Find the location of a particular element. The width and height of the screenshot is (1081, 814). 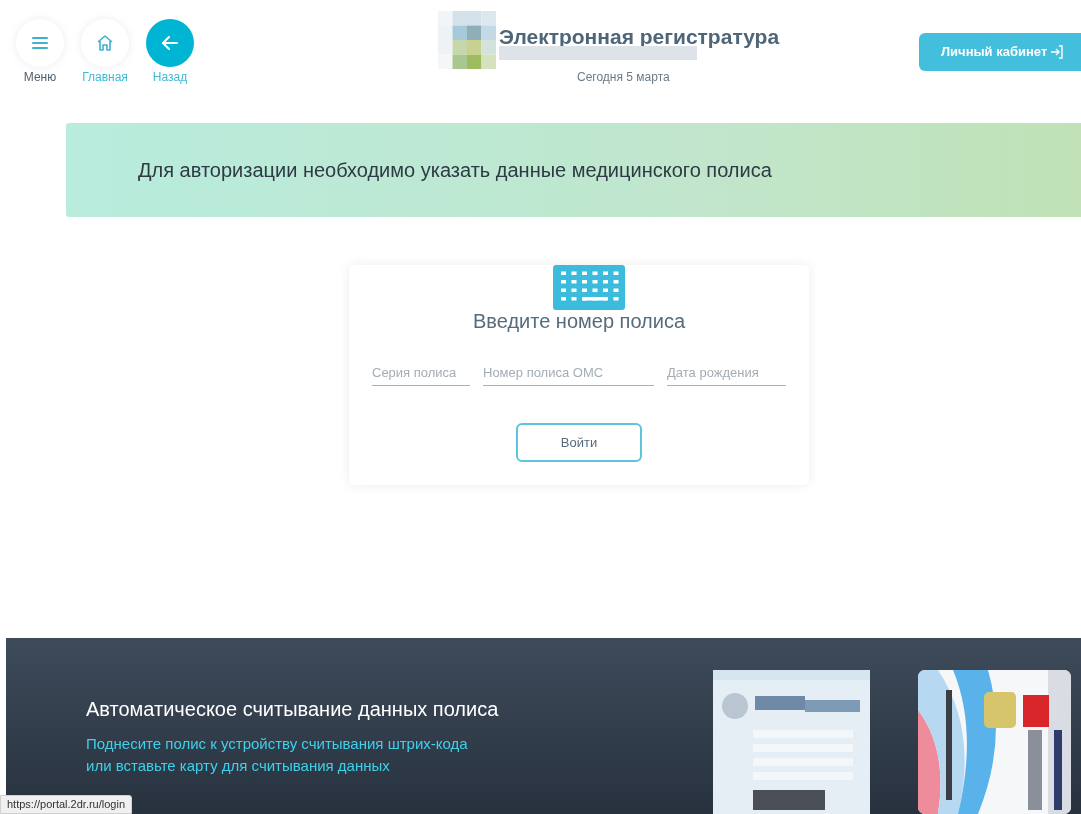

nav-label: Главная is located at coordinates (105, 77).